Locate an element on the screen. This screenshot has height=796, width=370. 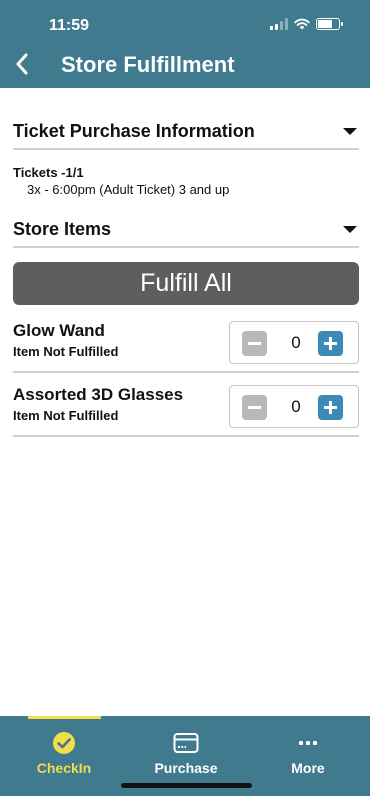
store-item-row: Assorted 3D Glasses Item Not Fulfilled 0 is located at coordinates (186, 411).